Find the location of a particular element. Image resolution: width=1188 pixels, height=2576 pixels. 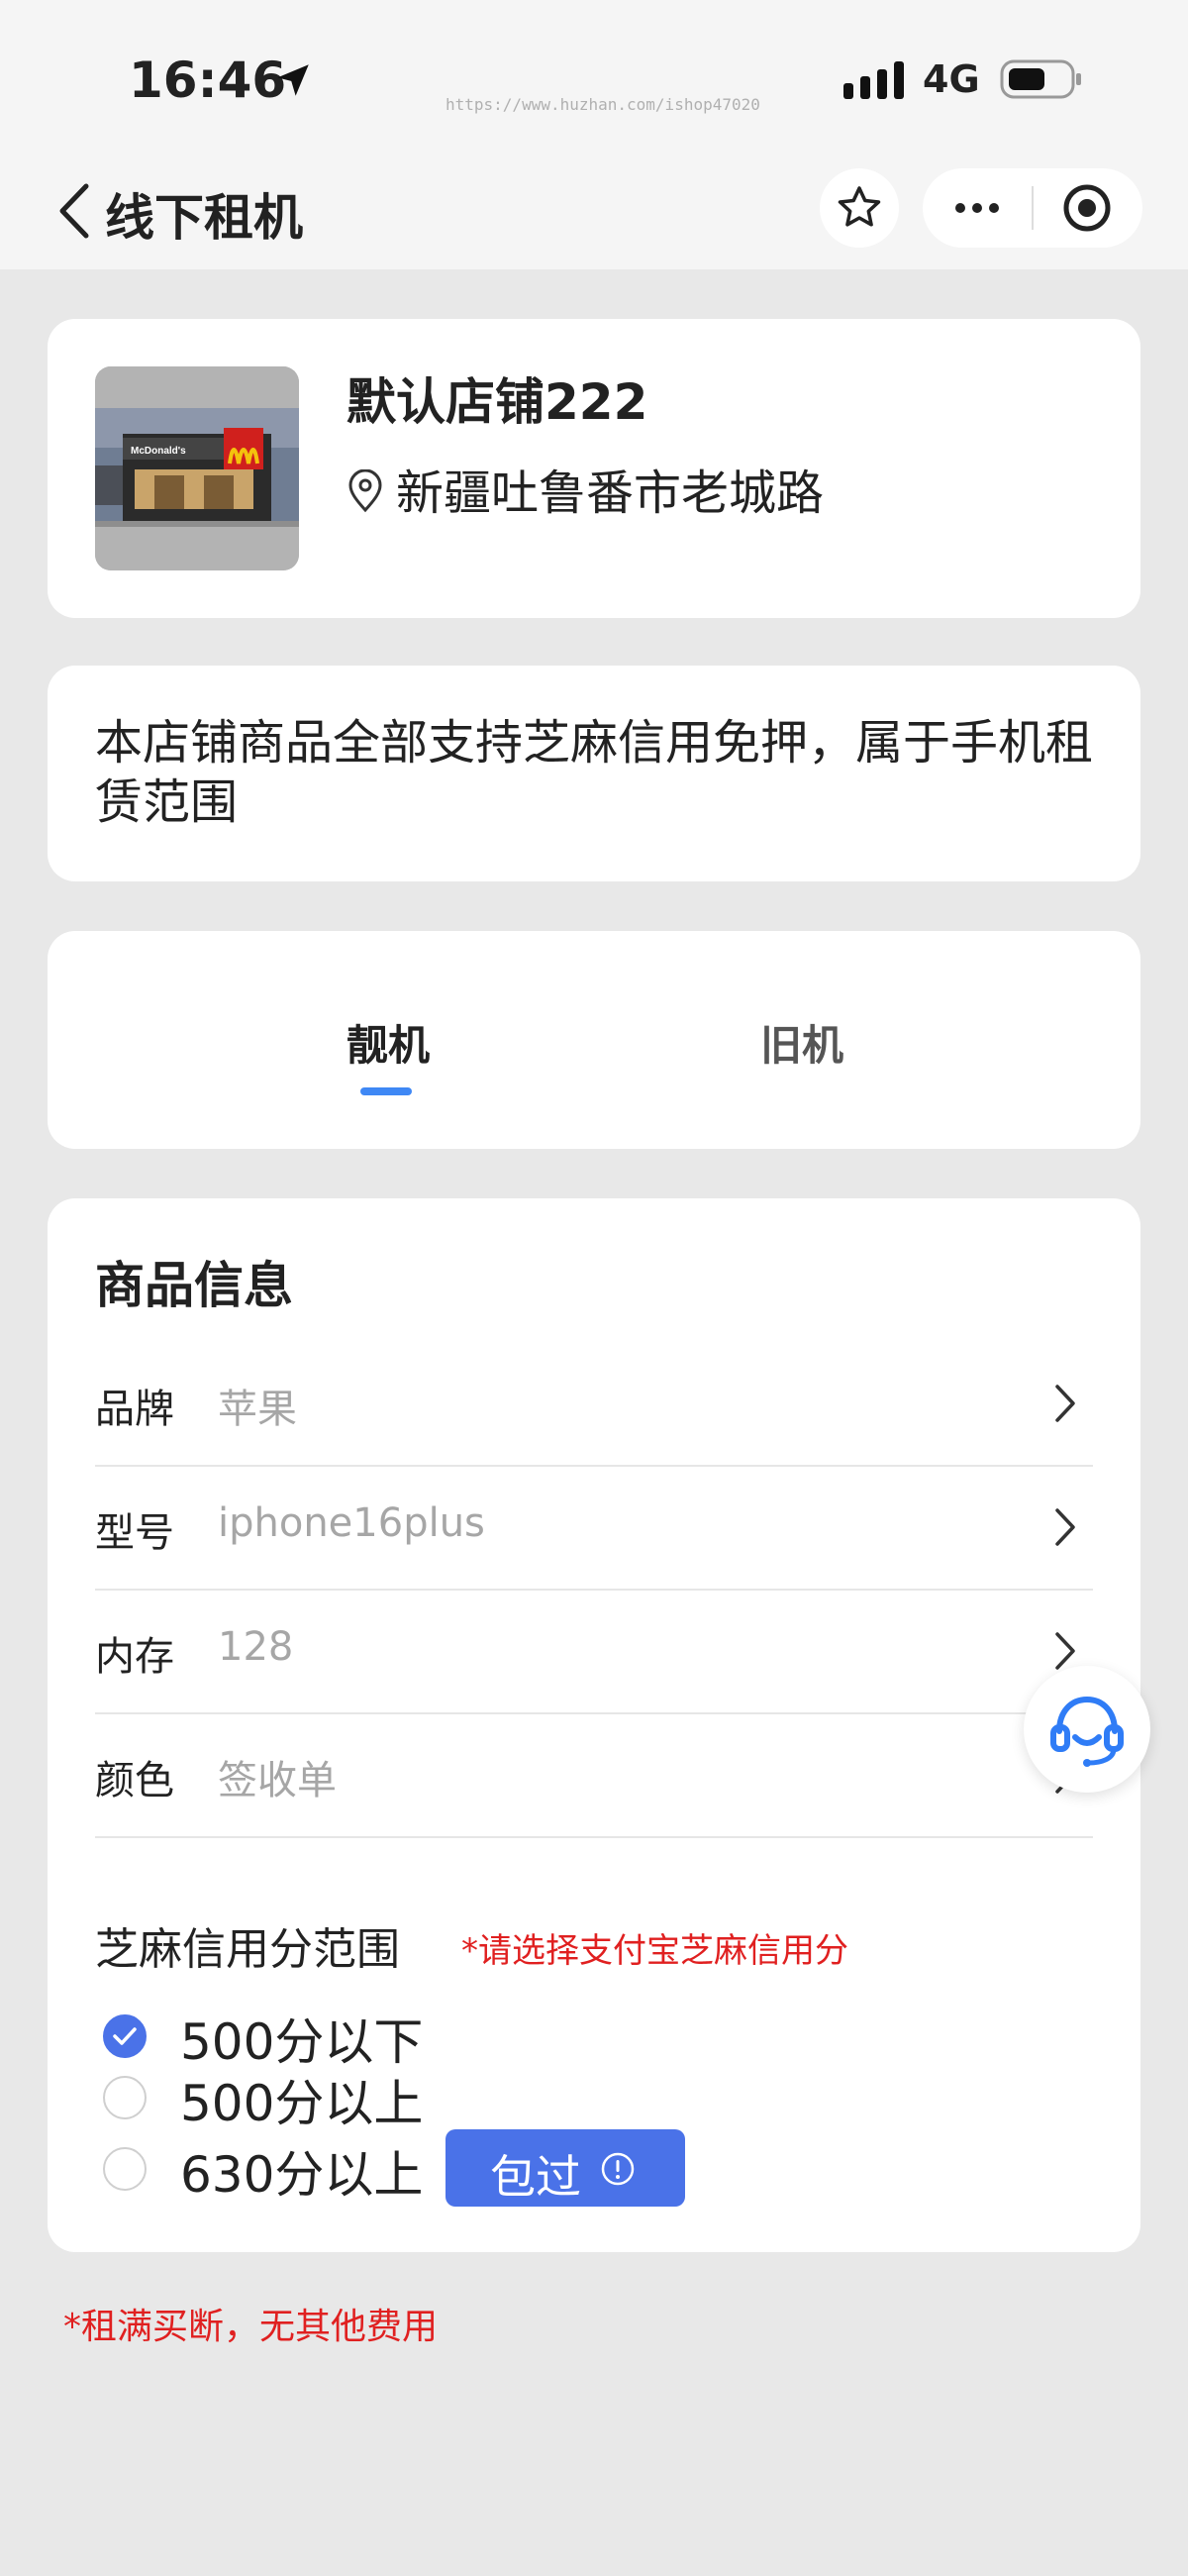

model-row: 型号 iphone16plus is located at coordinates (594, 1529).